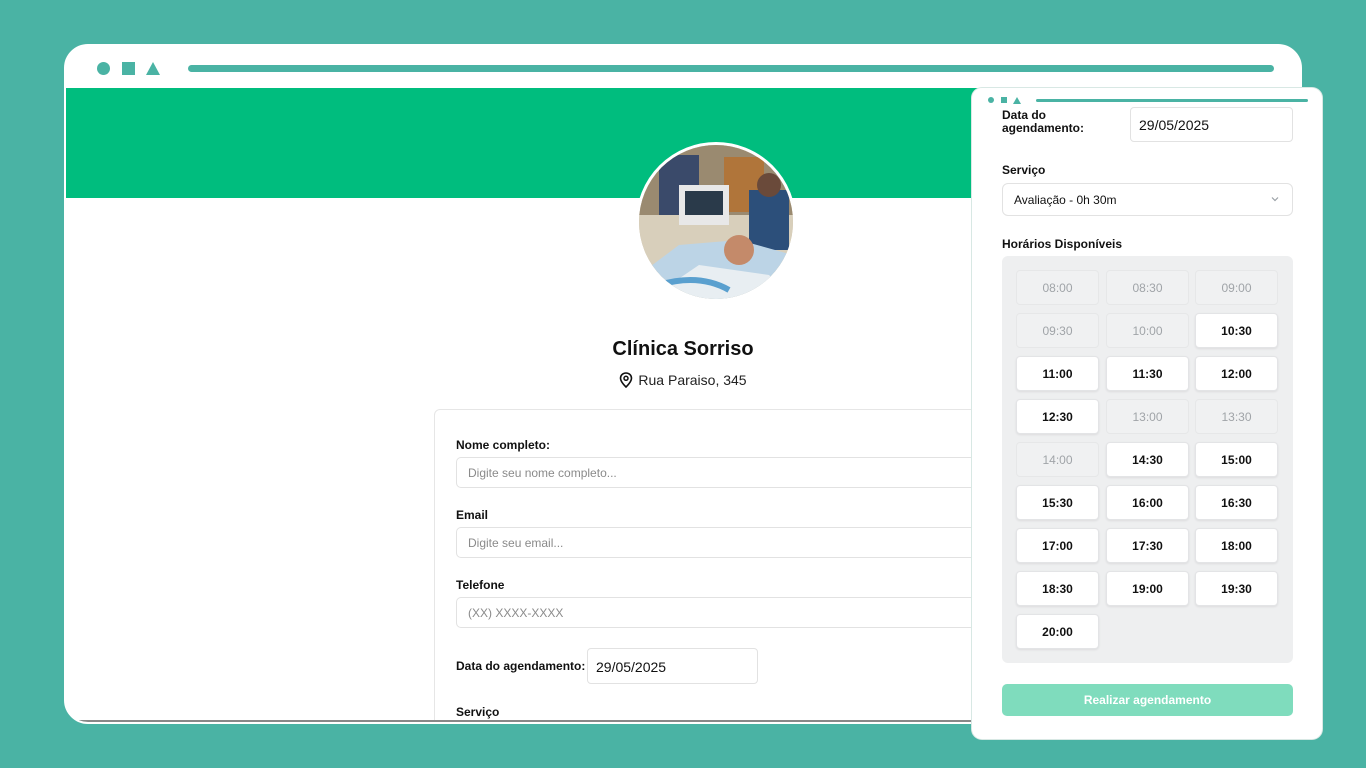 This screenshot has width=1366, height=768. I want to click on name-label: Nome completo:, so click(503, 445).